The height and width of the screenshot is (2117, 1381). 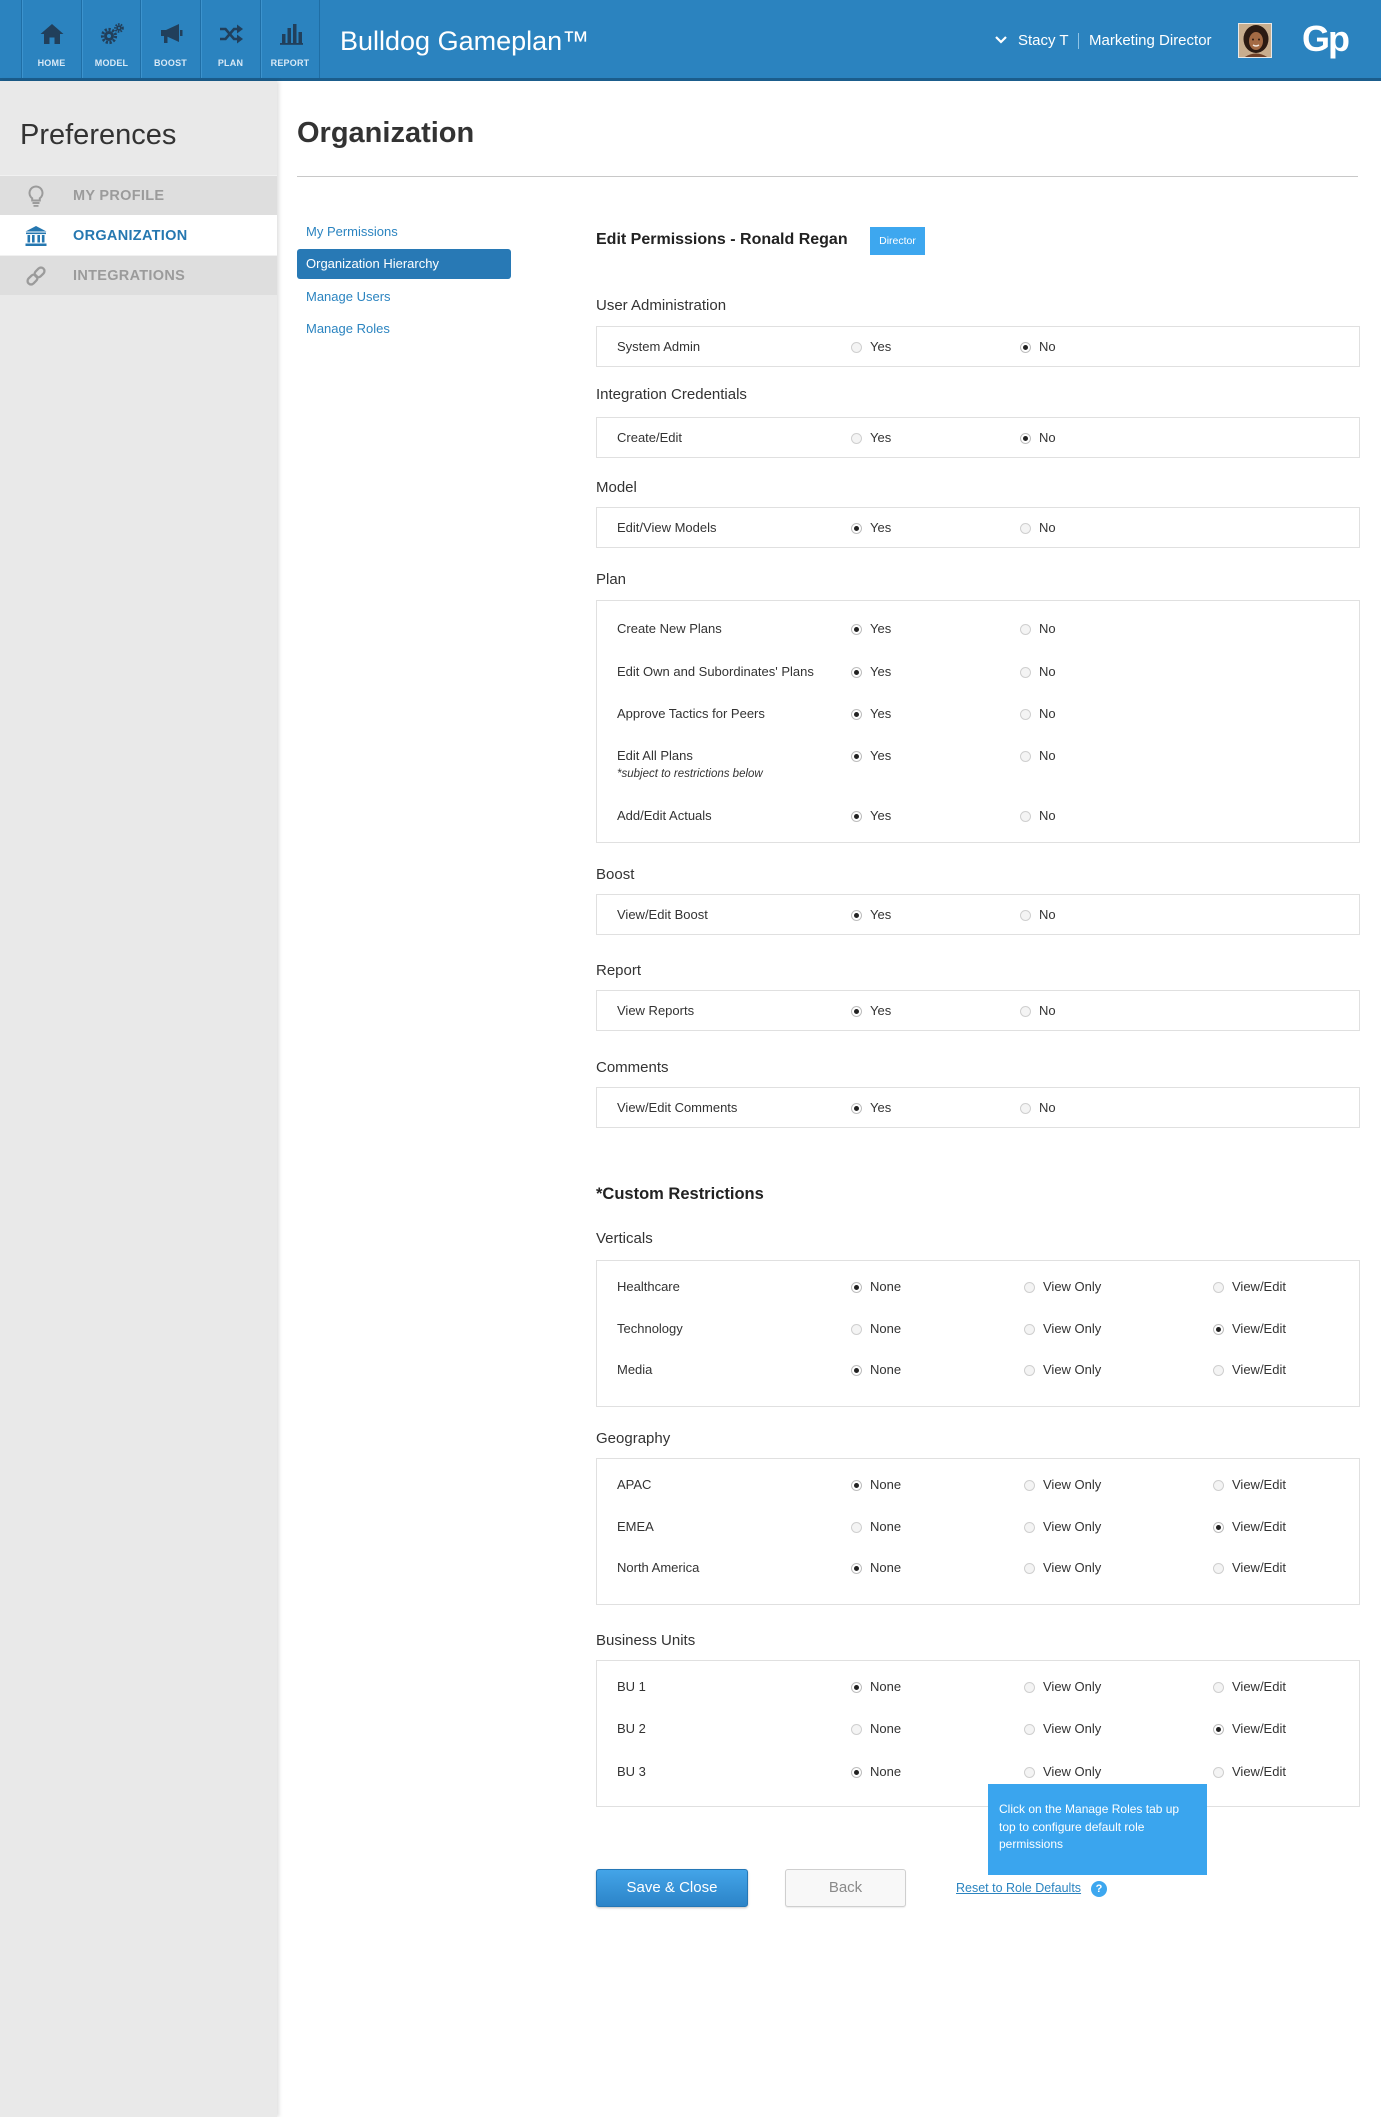 What do you see at coordinates (290, 39) in the screenshot?
I see `nav-report: REPORT` at bounding box center [290, 39].